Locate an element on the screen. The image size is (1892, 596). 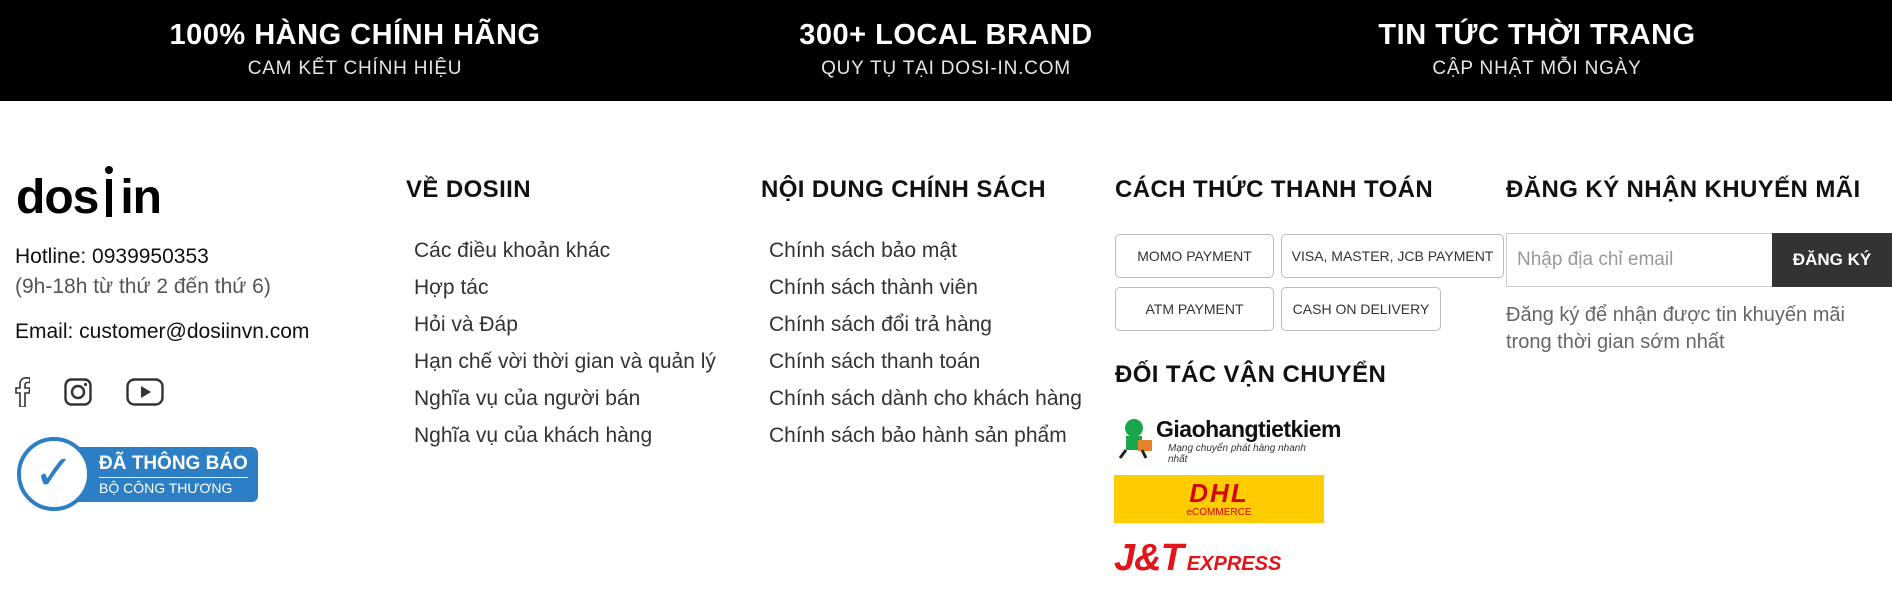
dhl-sub: eCOMMERCE is located at coordinates (1219, 512).